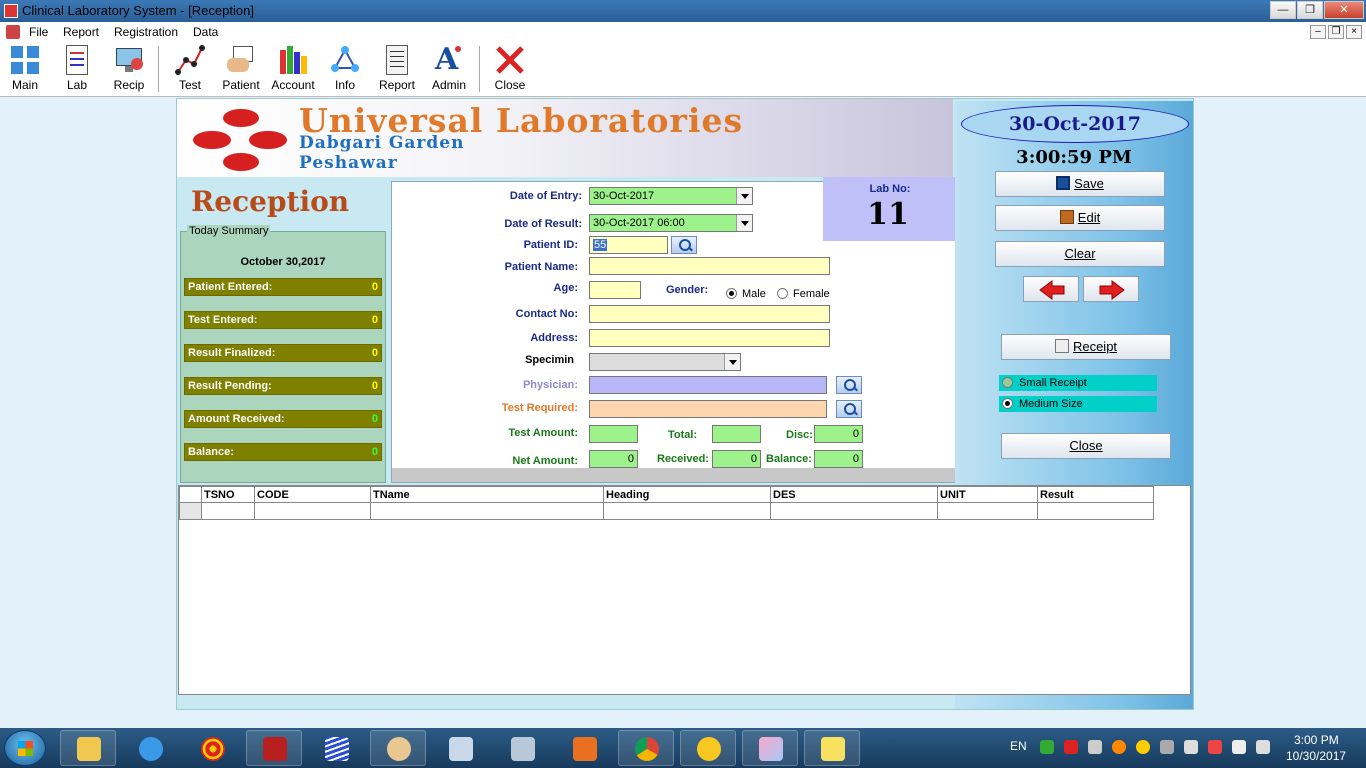  I want to click on test-required-input, so click(708, 409).